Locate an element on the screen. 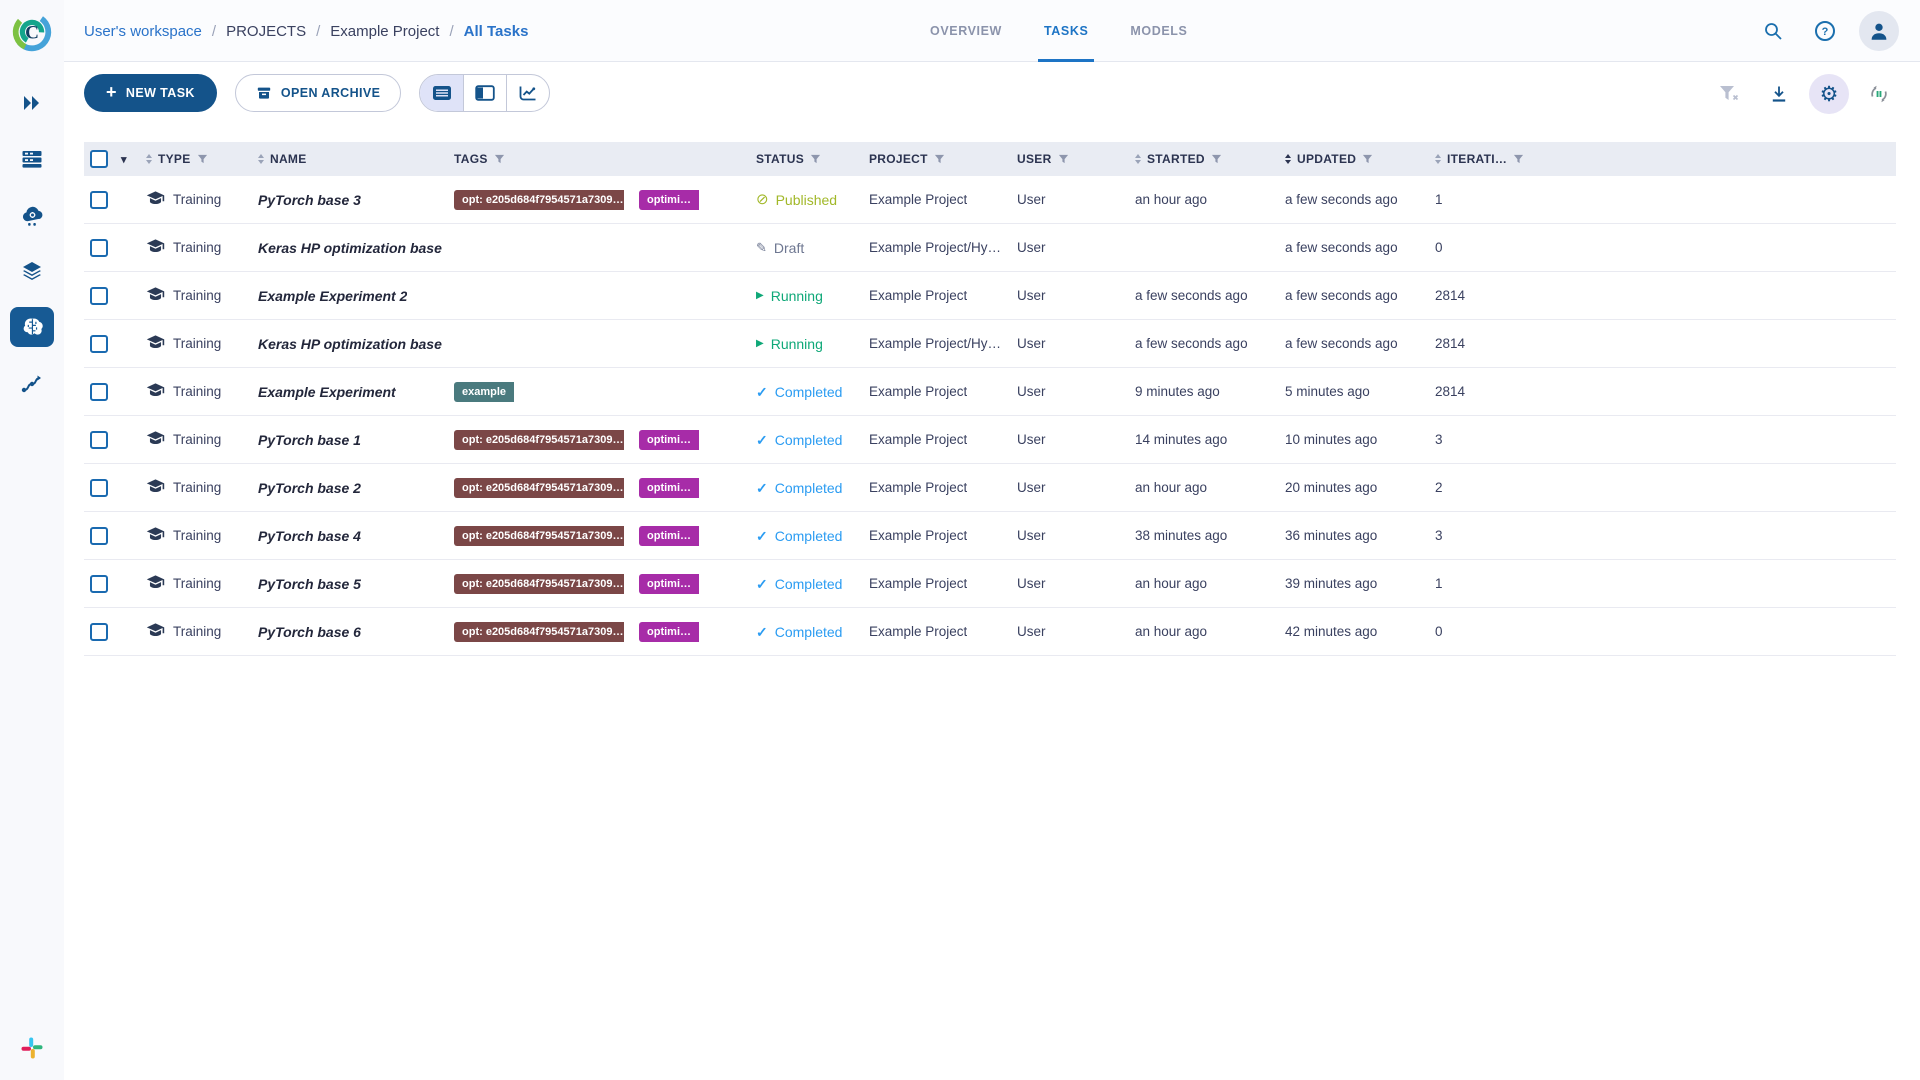  task-name: PyTorch base 5 is located at coordinates (309, 584).